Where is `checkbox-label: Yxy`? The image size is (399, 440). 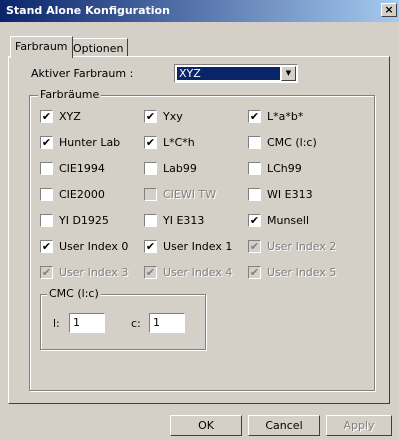 checkbox-label: Yxy is located at coordinates (173, 116).